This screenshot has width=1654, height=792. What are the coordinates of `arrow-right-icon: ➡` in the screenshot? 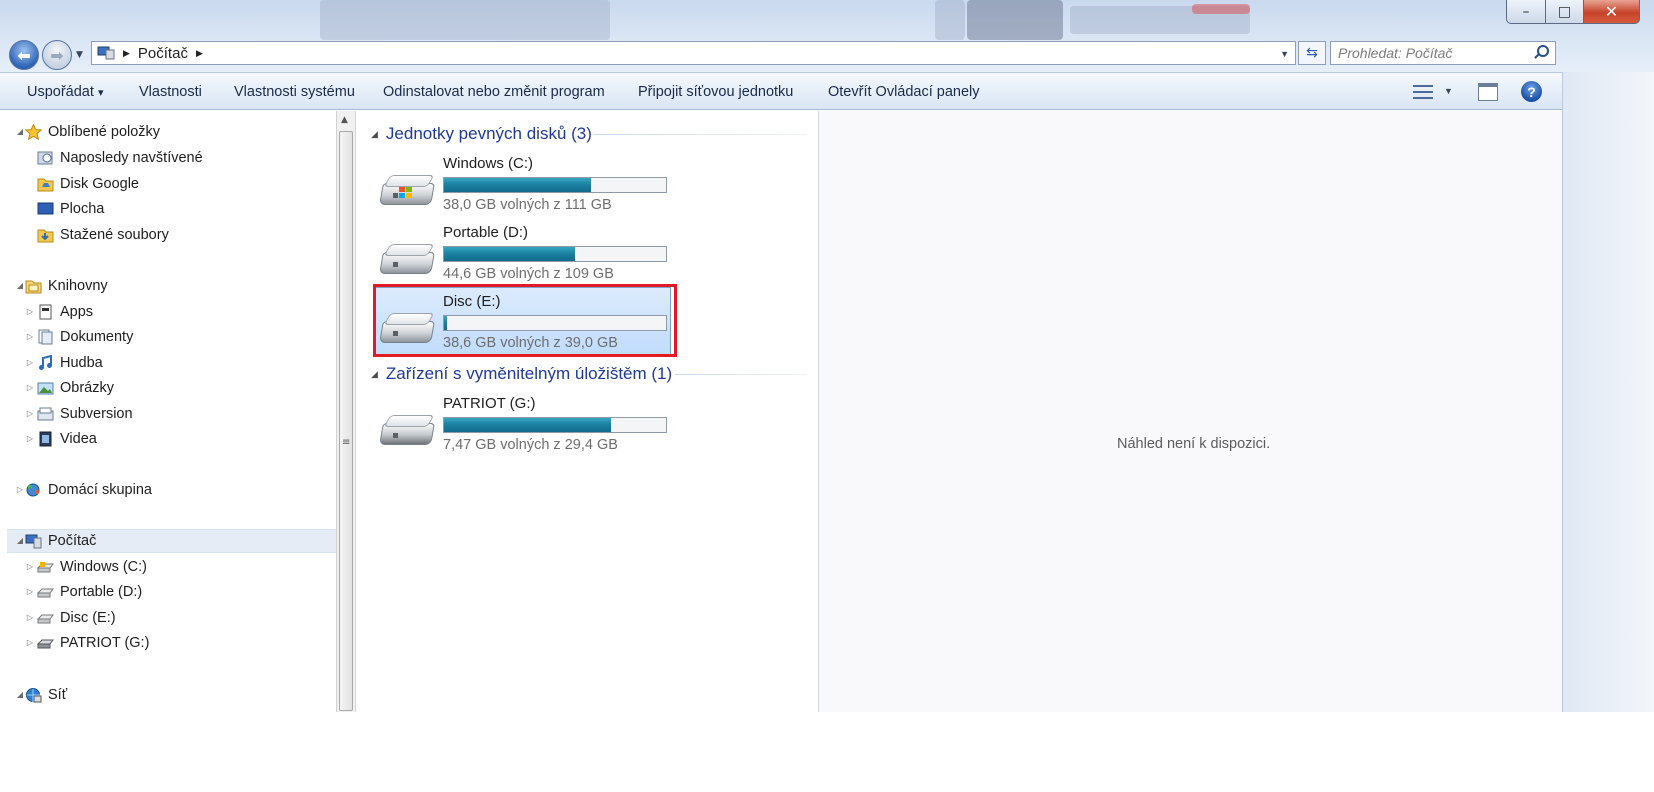 It's located at (57, 55).